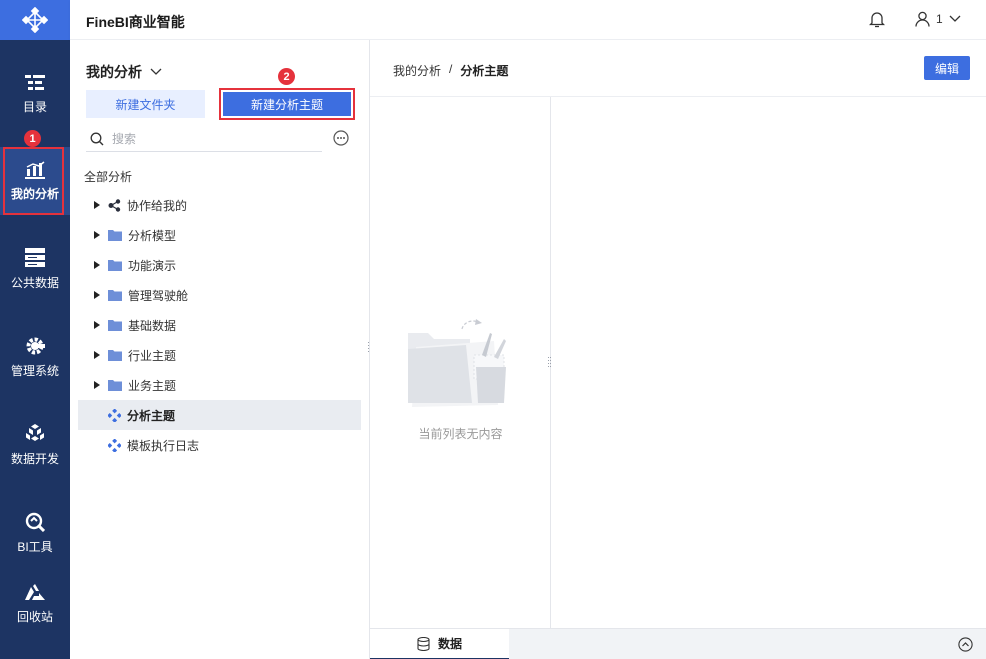 This screenshot has height=659, width=986. What do you see at coordinates (158, 295) in the screenshot?
I see `tree-item-label: 管理驾驶舱` at bounding box center [158, 295].